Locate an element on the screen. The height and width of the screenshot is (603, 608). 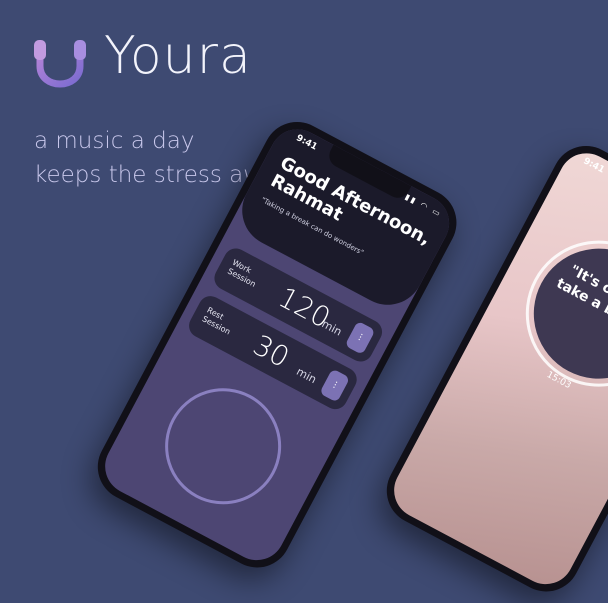
app-title: Youra is located at coordinates (178, 56).